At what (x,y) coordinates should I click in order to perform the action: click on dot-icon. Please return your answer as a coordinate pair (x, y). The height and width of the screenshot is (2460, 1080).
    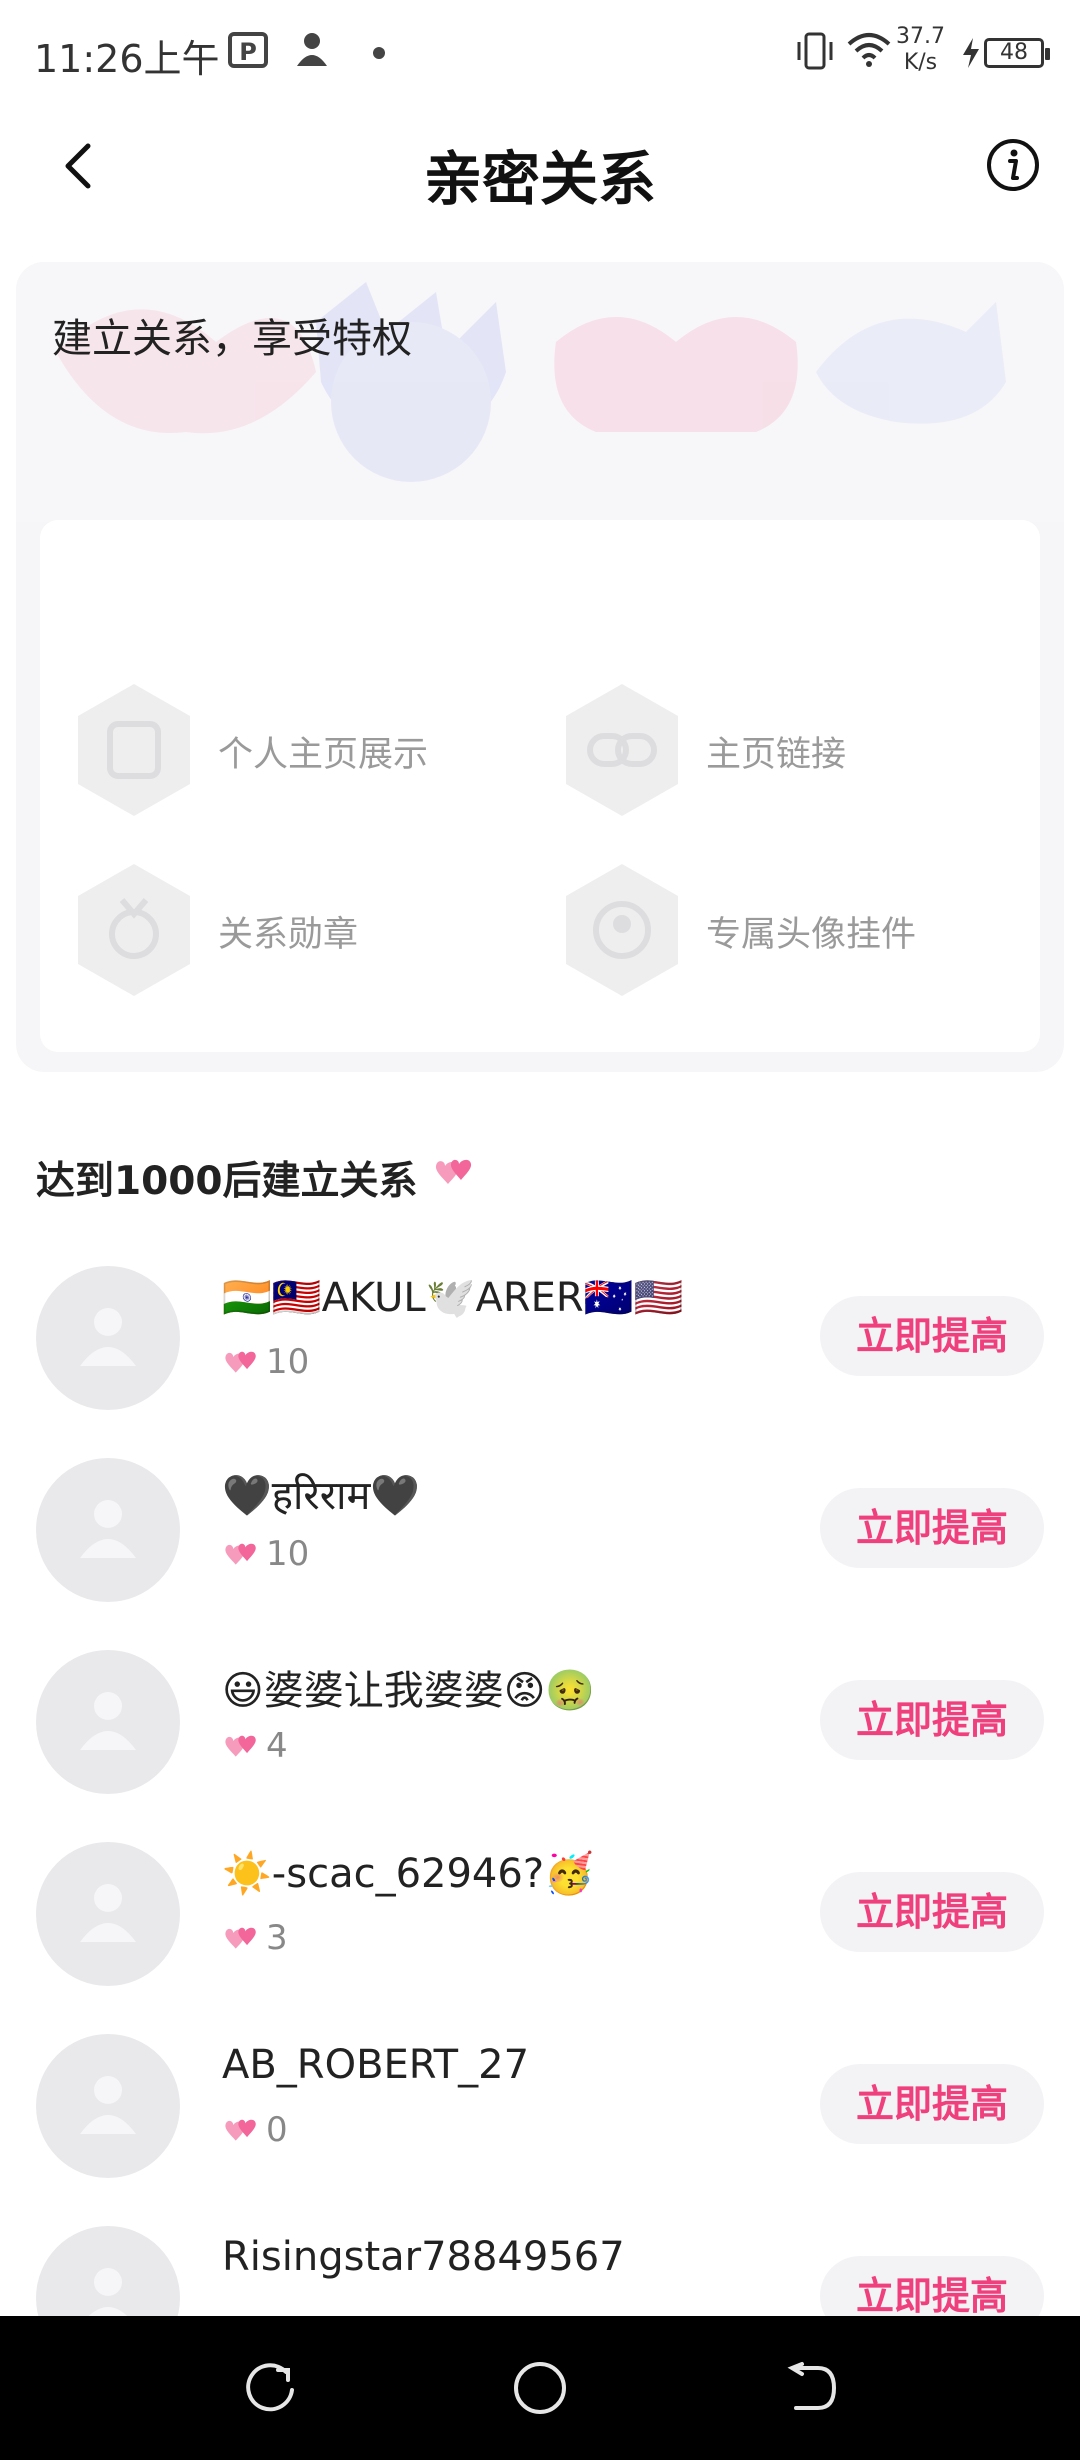
    Looking at the image, I should click on (379, 53).